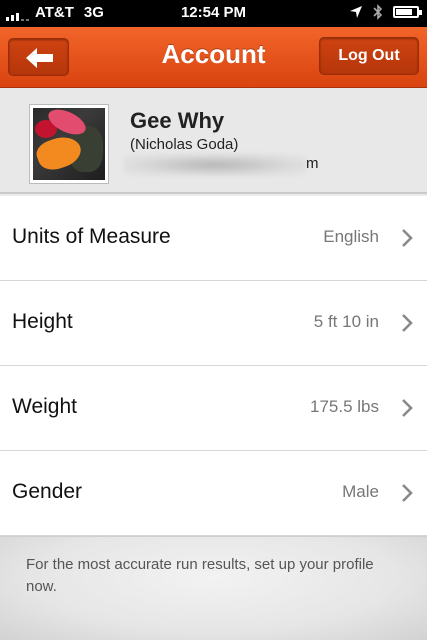 The height and width of the screenshot is (640, 427). I want to click on settings-row-weight: Weight 175.5 lbs, so click(213, 408).